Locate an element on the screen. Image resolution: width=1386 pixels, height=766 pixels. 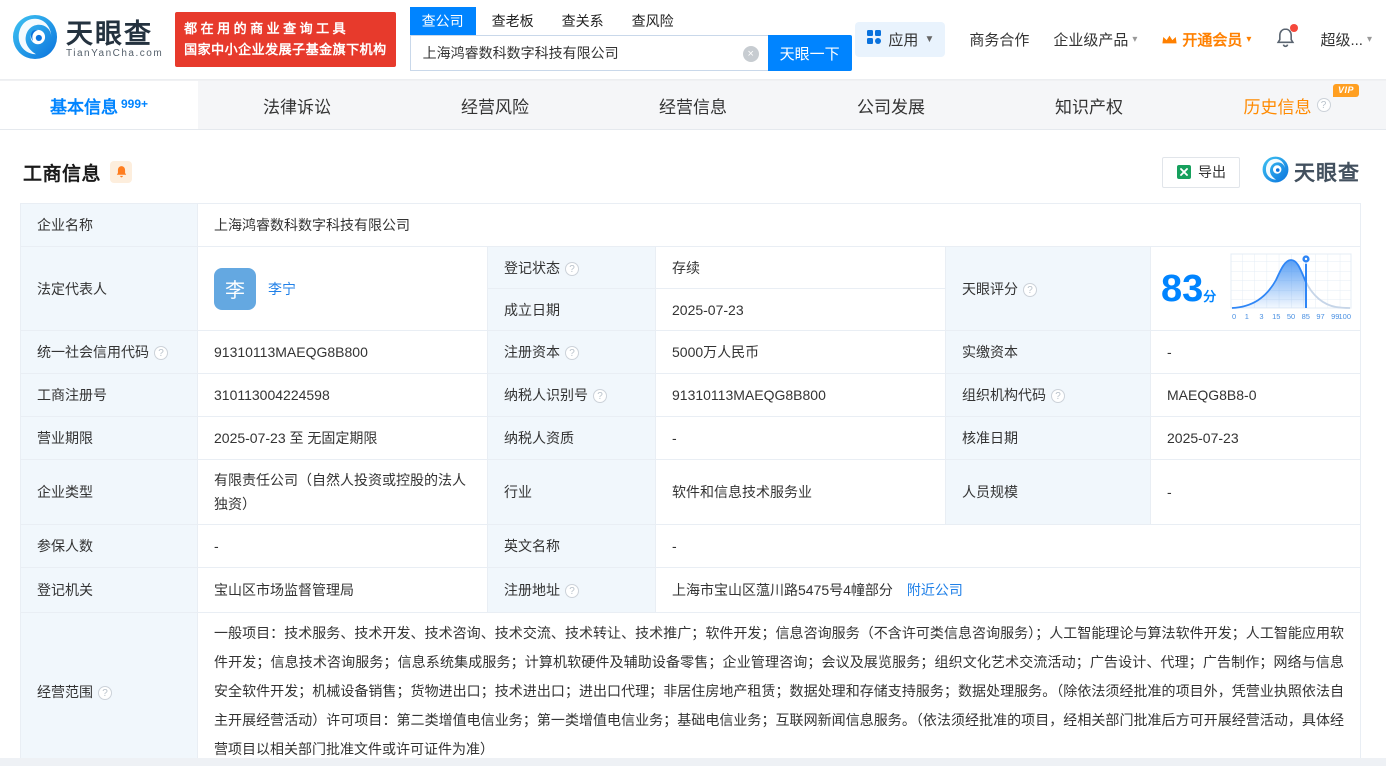
reg-capital-value: 5000万人民币 is located at coordinates (800, 352).